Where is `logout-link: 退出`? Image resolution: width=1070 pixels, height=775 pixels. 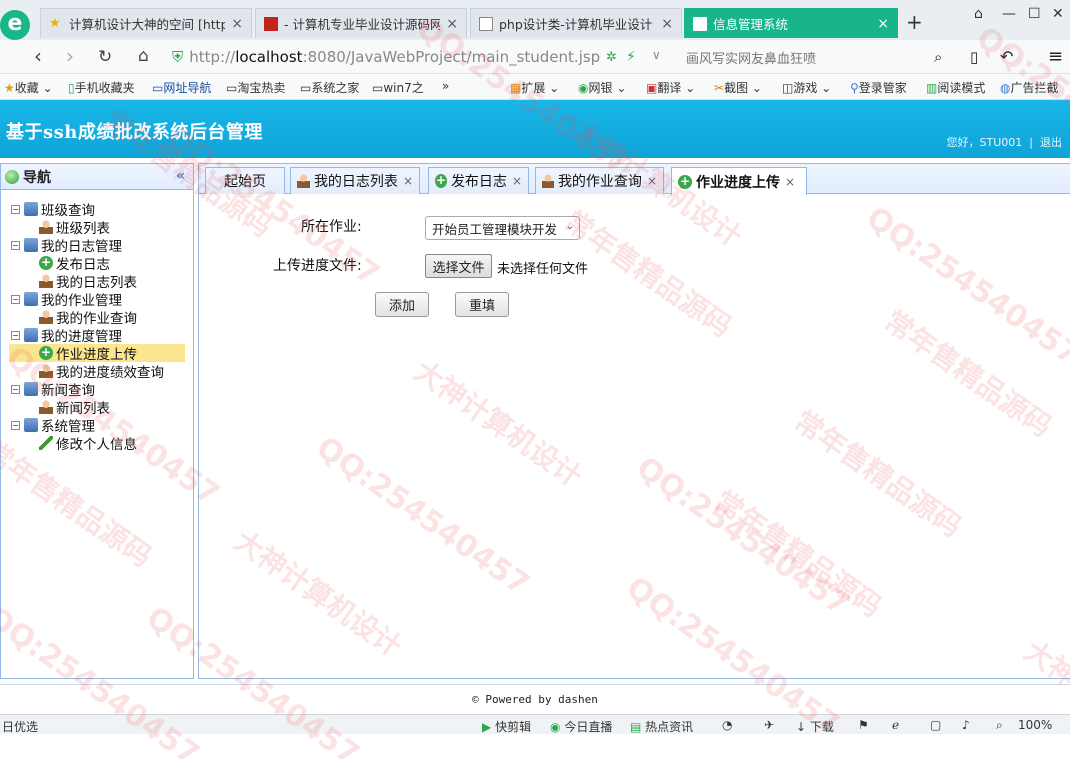
logout-link: 退出 is located at coordinates (1051, 142).